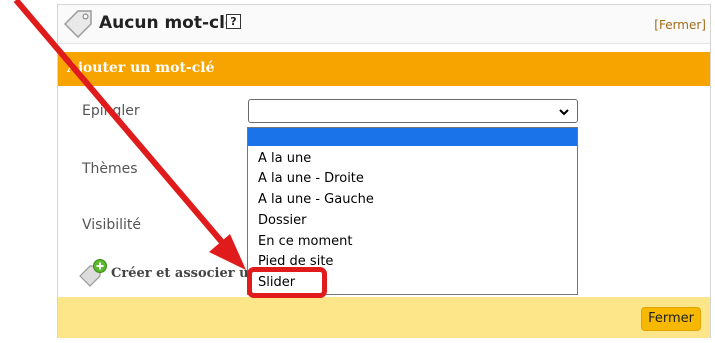  I want to click on panel-header: Aucun mot-clé ? [Fermer], so click(384, 24).